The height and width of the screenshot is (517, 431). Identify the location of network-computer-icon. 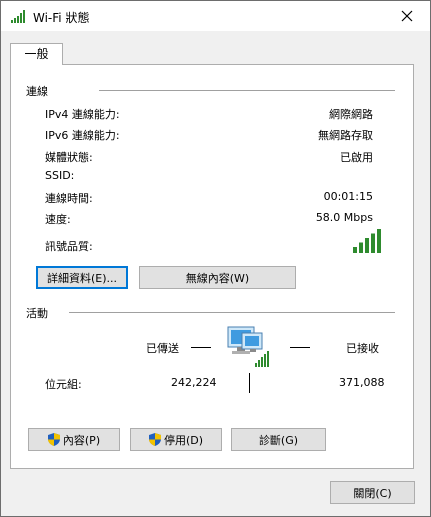
(248, 346).